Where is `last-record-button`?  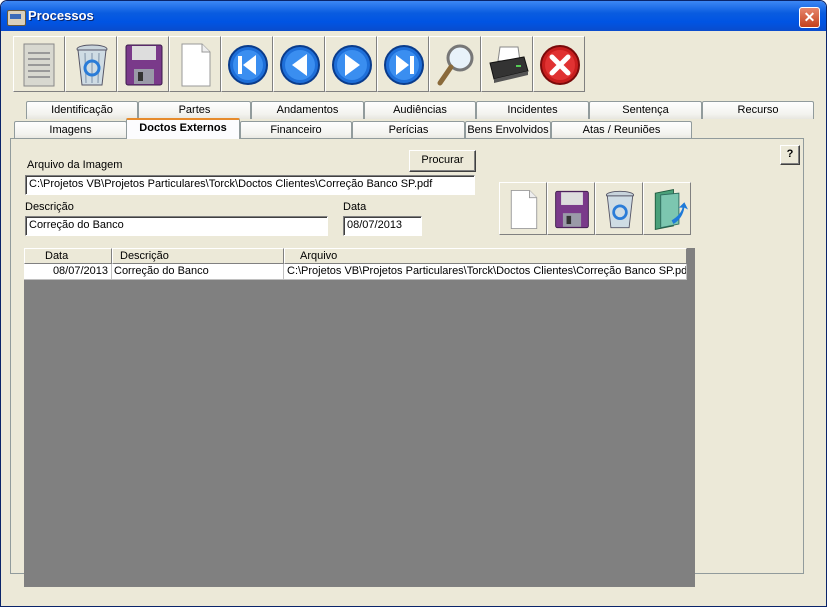 last-record-button is located at coordinates (403, 64).